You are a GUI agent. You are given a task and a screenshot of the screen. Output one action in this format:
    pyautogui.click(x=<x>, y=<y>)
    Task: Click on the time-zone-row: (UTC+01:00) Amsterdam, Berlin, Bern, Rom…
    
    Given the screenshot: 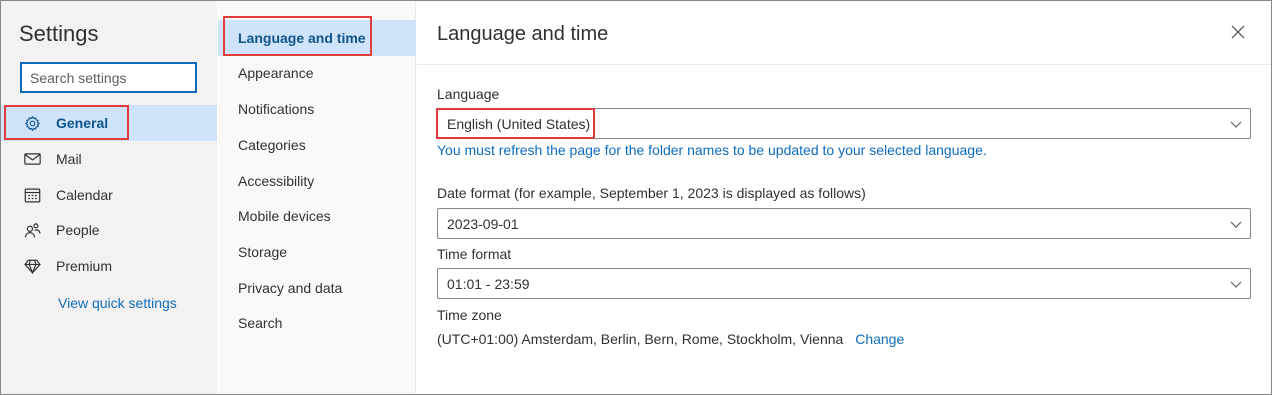 What is the action you would take?
    pyautogui.click(x=670, y=339)
    